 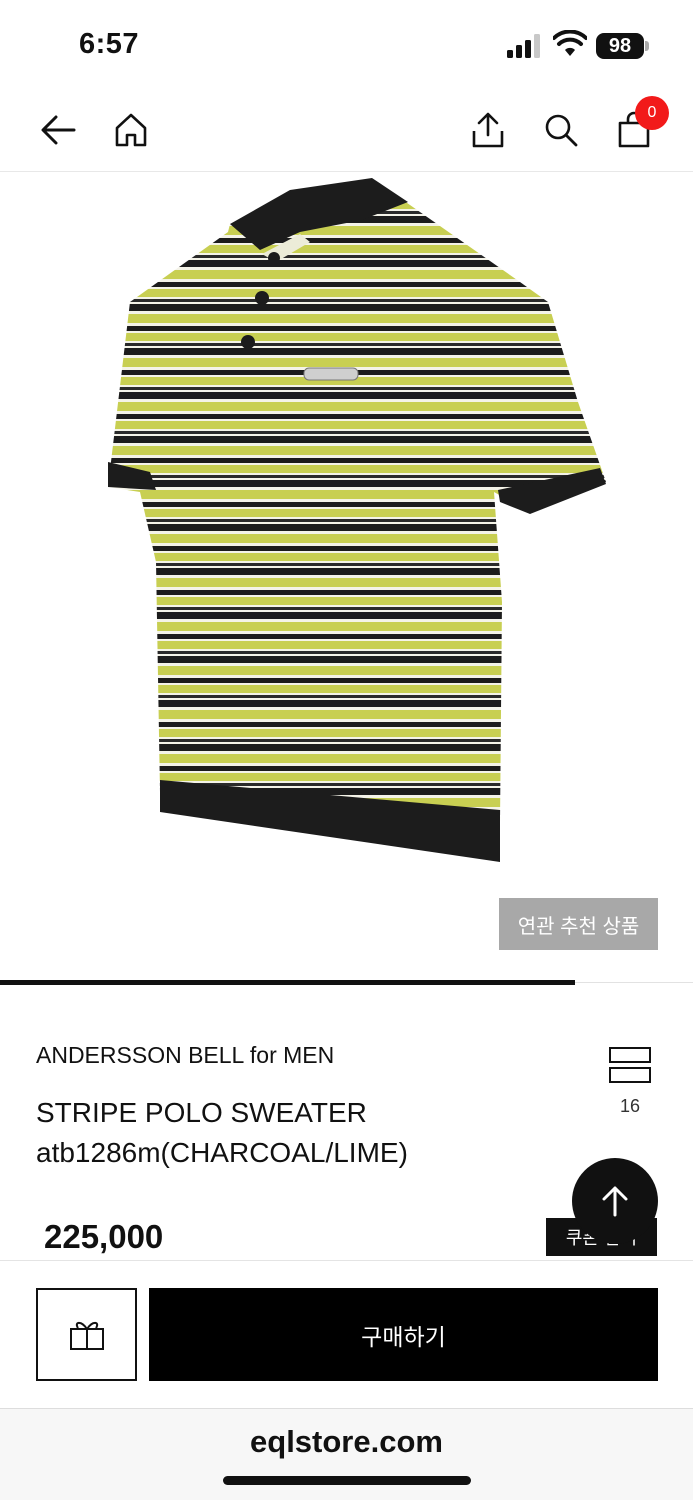 I want to click on layout-toggle-icon, so click(x=630, y=1065).